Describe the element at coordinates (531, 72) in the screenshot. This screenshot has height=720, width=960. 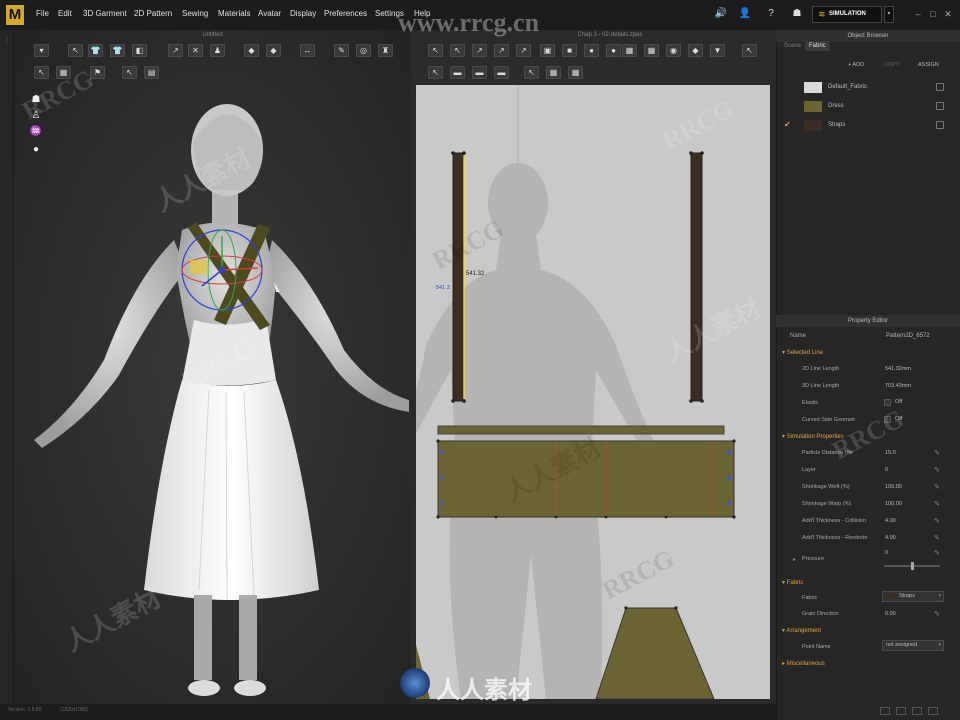
I see `select-2d-button: ↖` at that location.